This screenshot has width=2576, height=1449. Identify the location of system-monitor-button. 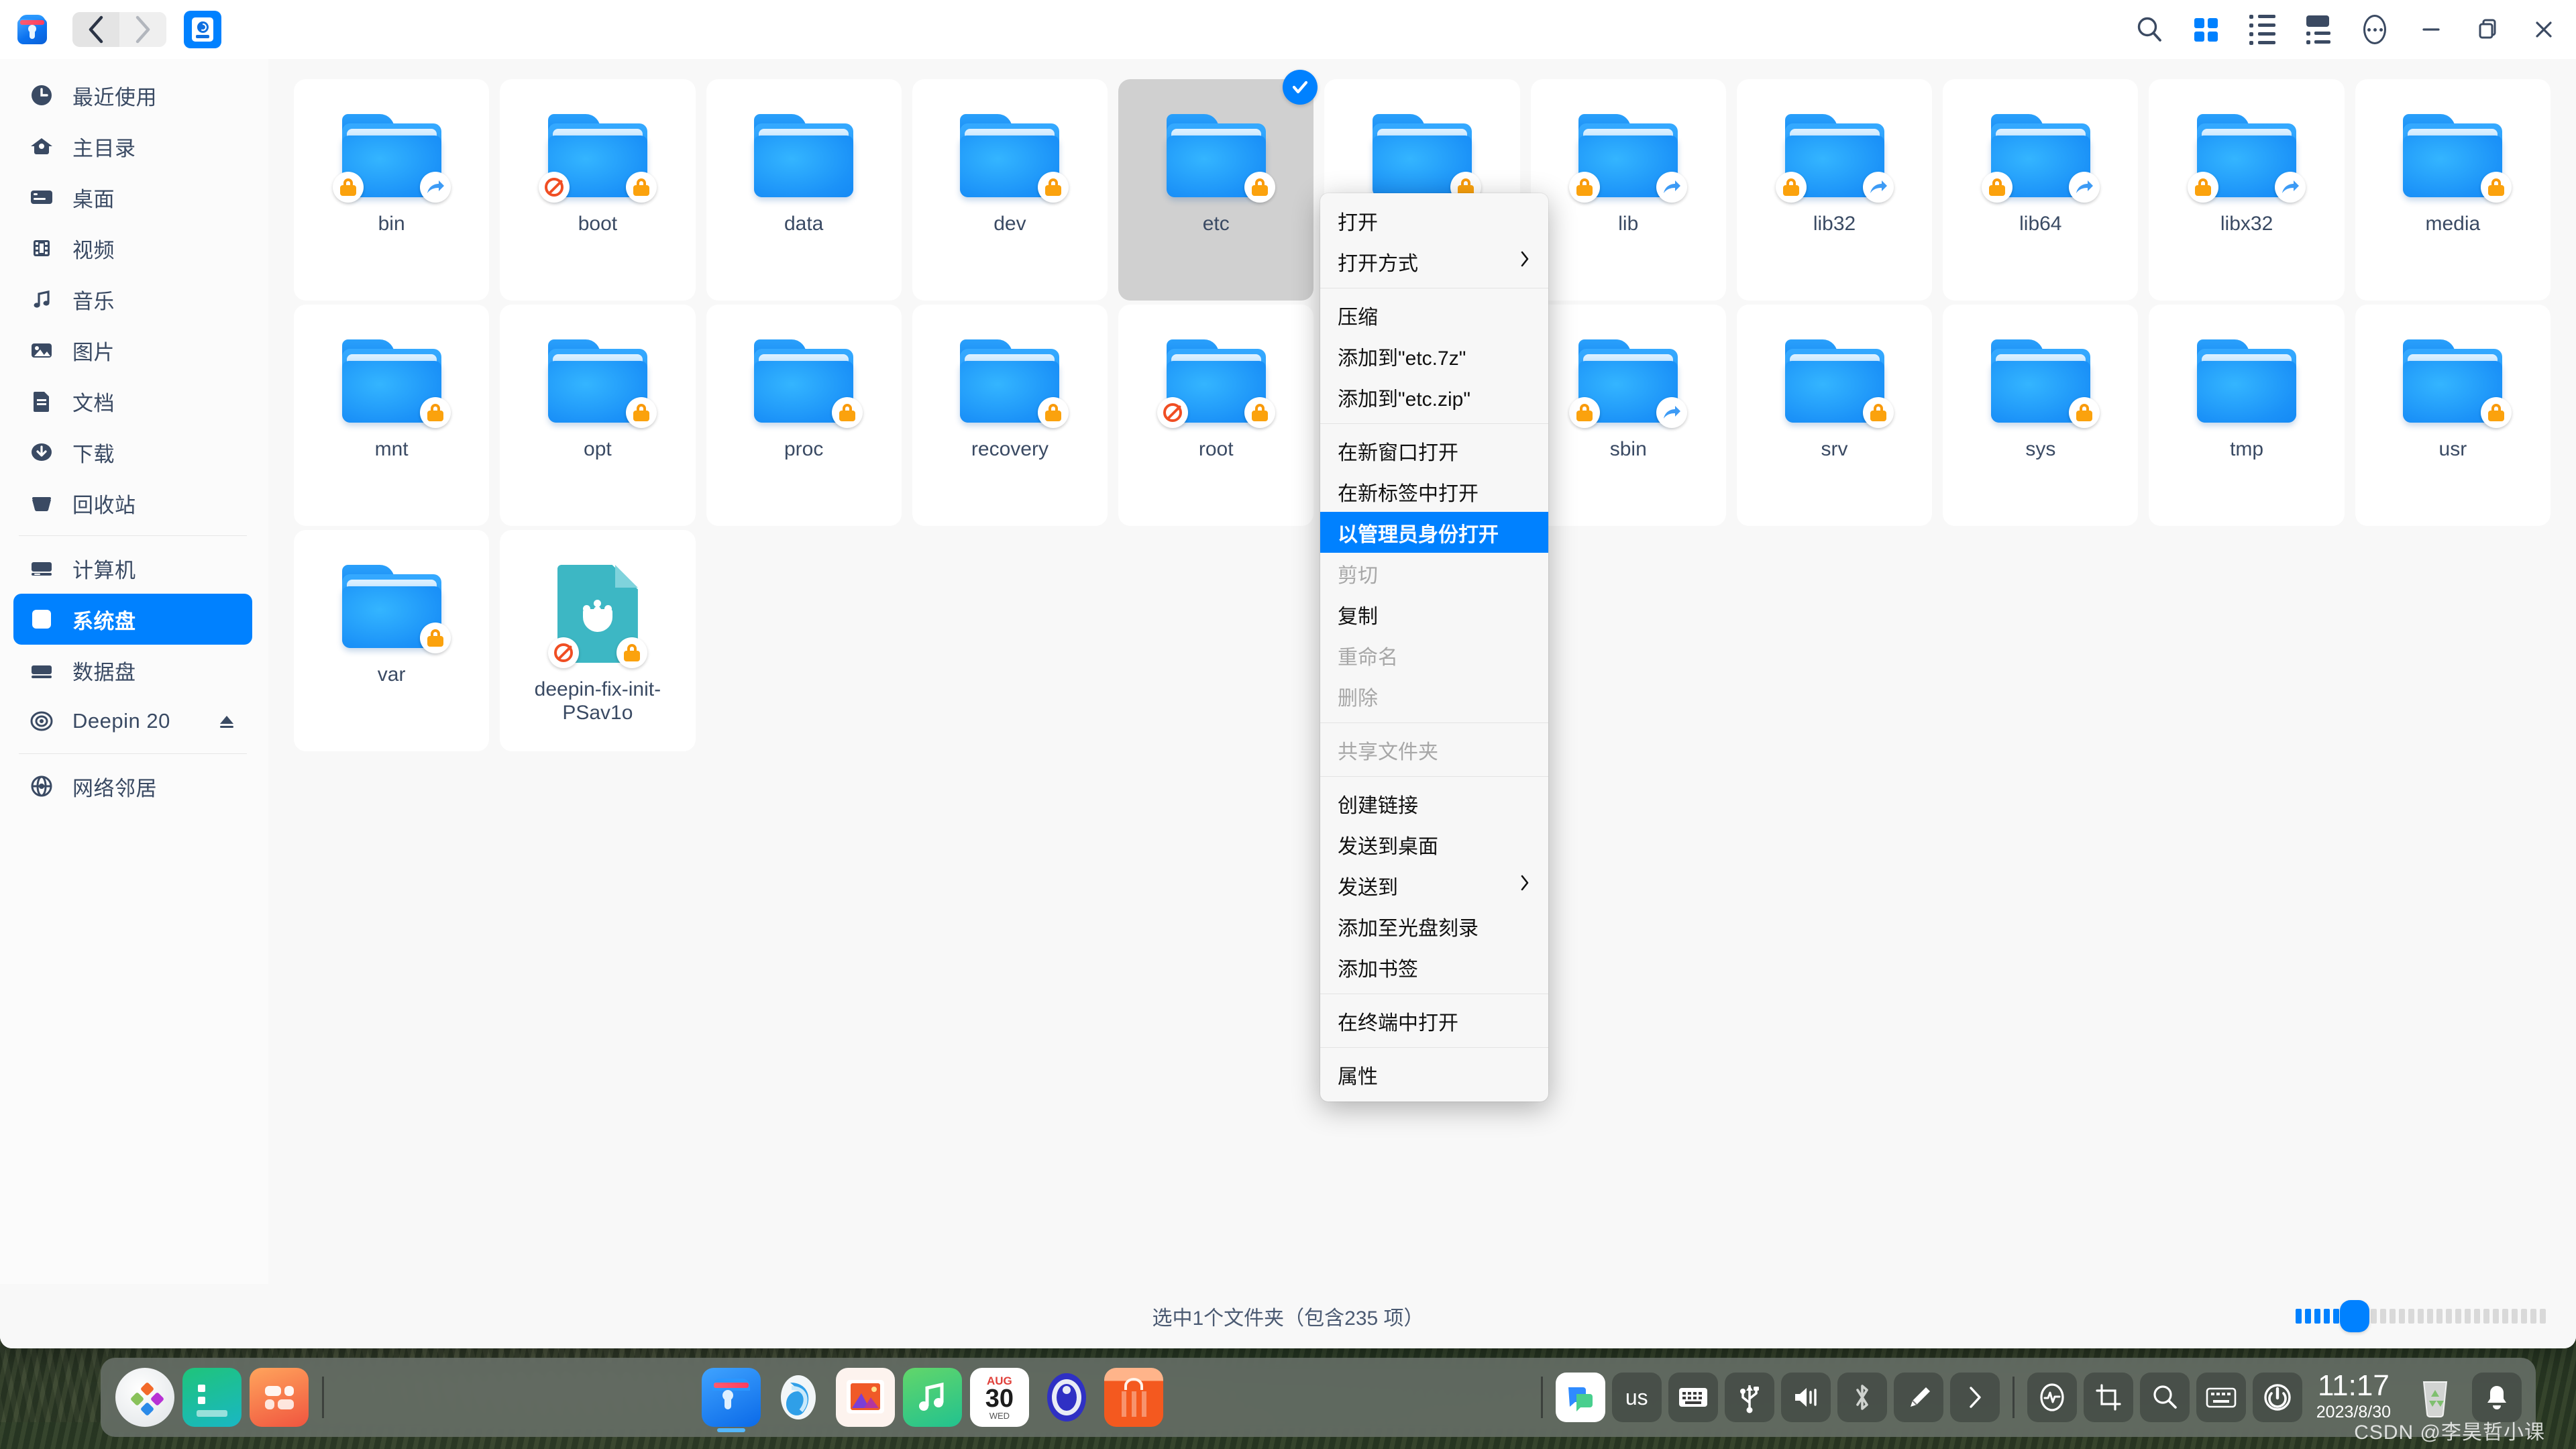
(2052, 1397).